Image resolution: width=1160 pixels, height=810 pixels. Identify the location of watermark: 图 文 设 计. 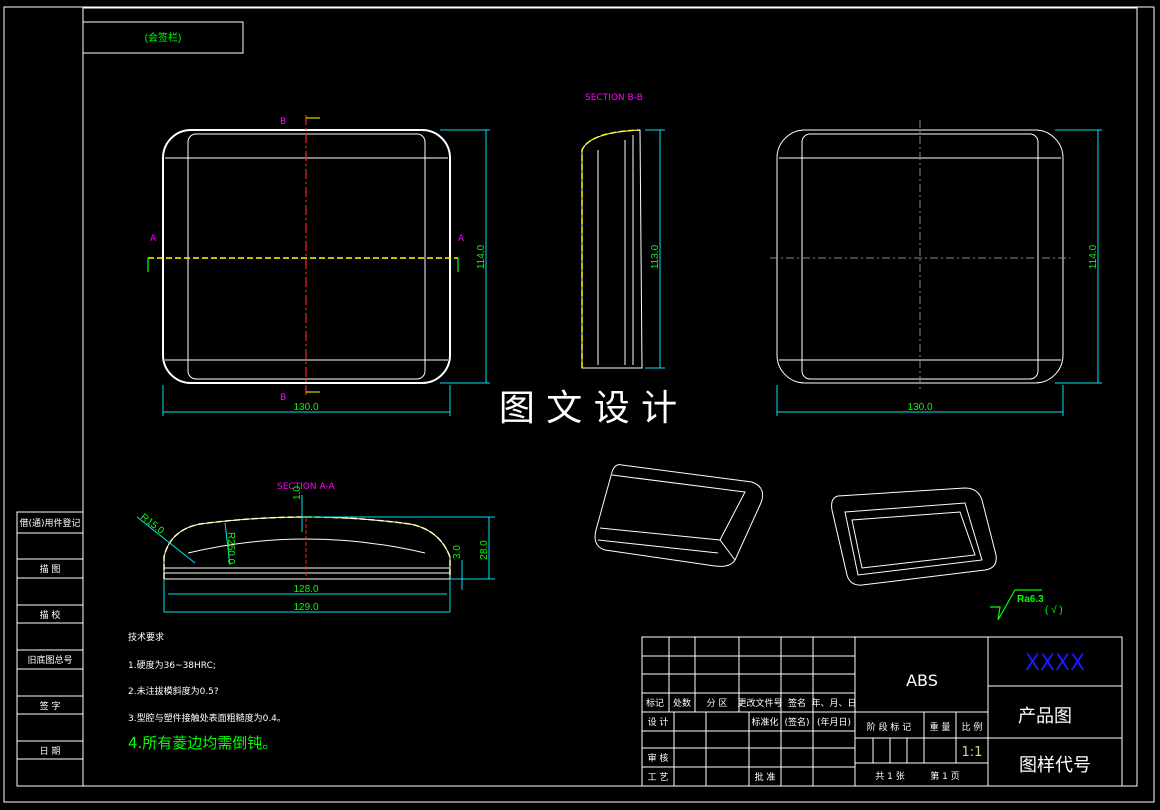
(588, 408).